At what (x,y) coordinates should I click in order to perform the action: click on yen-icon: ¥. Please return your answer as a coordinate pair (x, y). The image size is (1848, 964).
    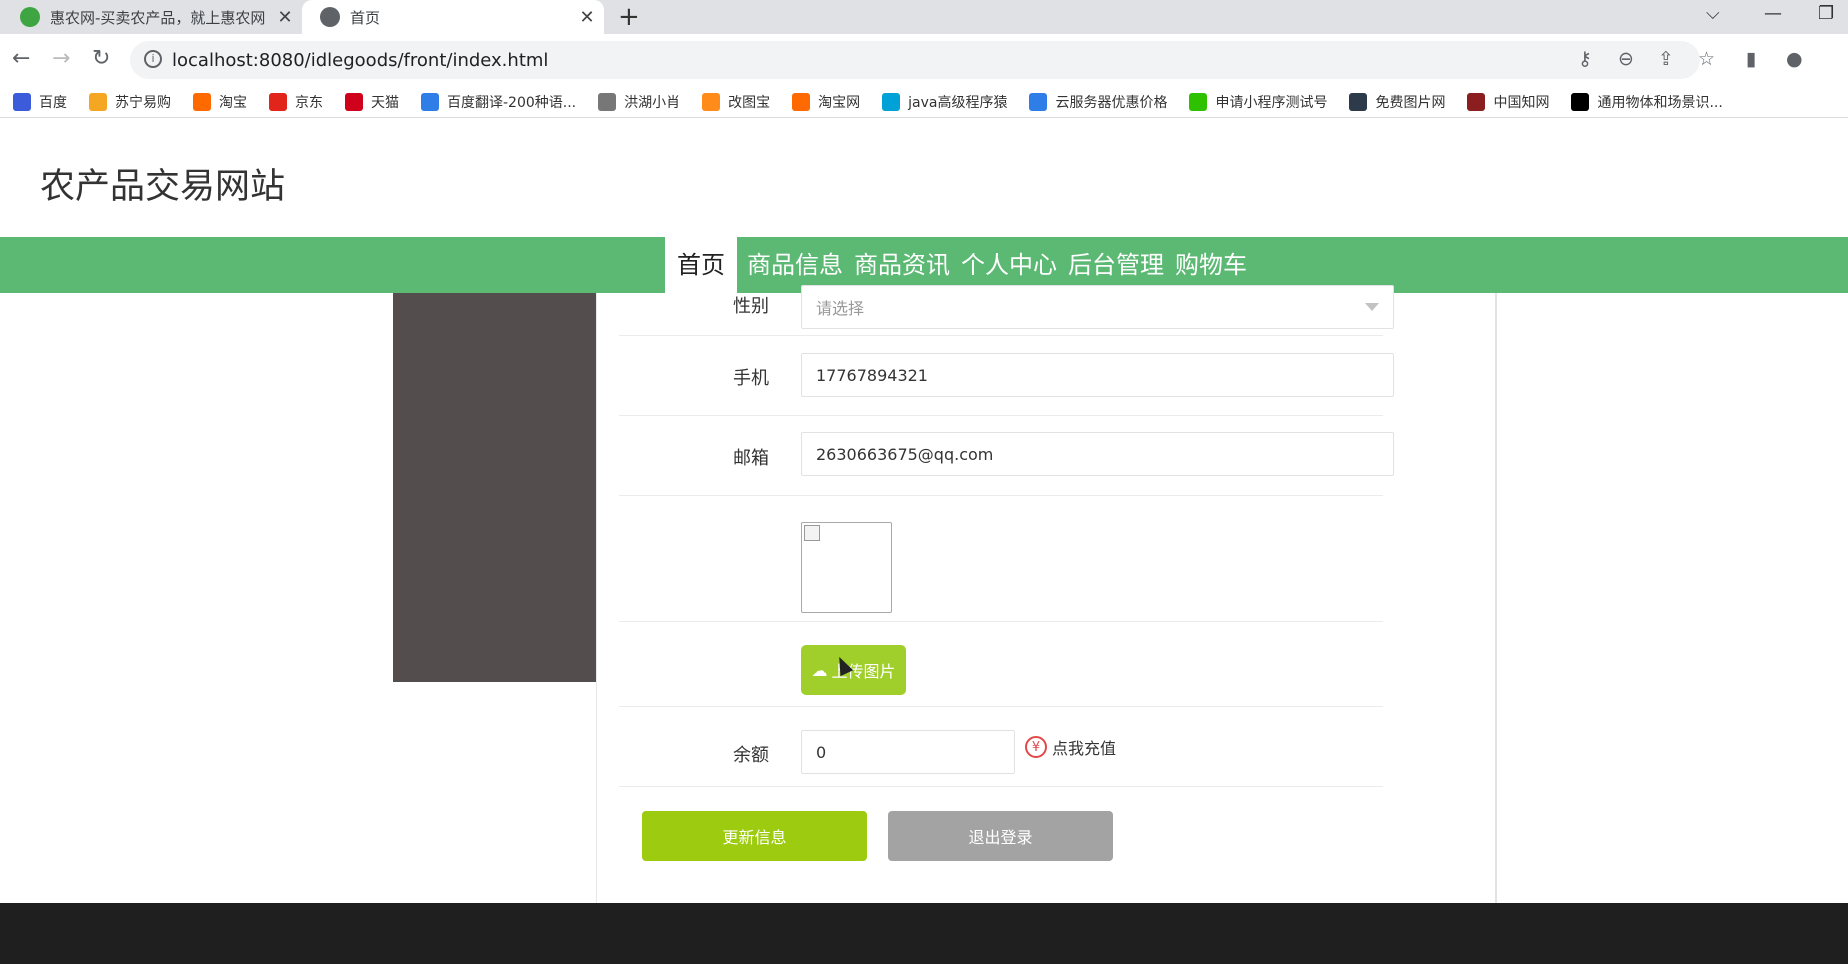
    Looking at the image, I should click on (1036, 747).